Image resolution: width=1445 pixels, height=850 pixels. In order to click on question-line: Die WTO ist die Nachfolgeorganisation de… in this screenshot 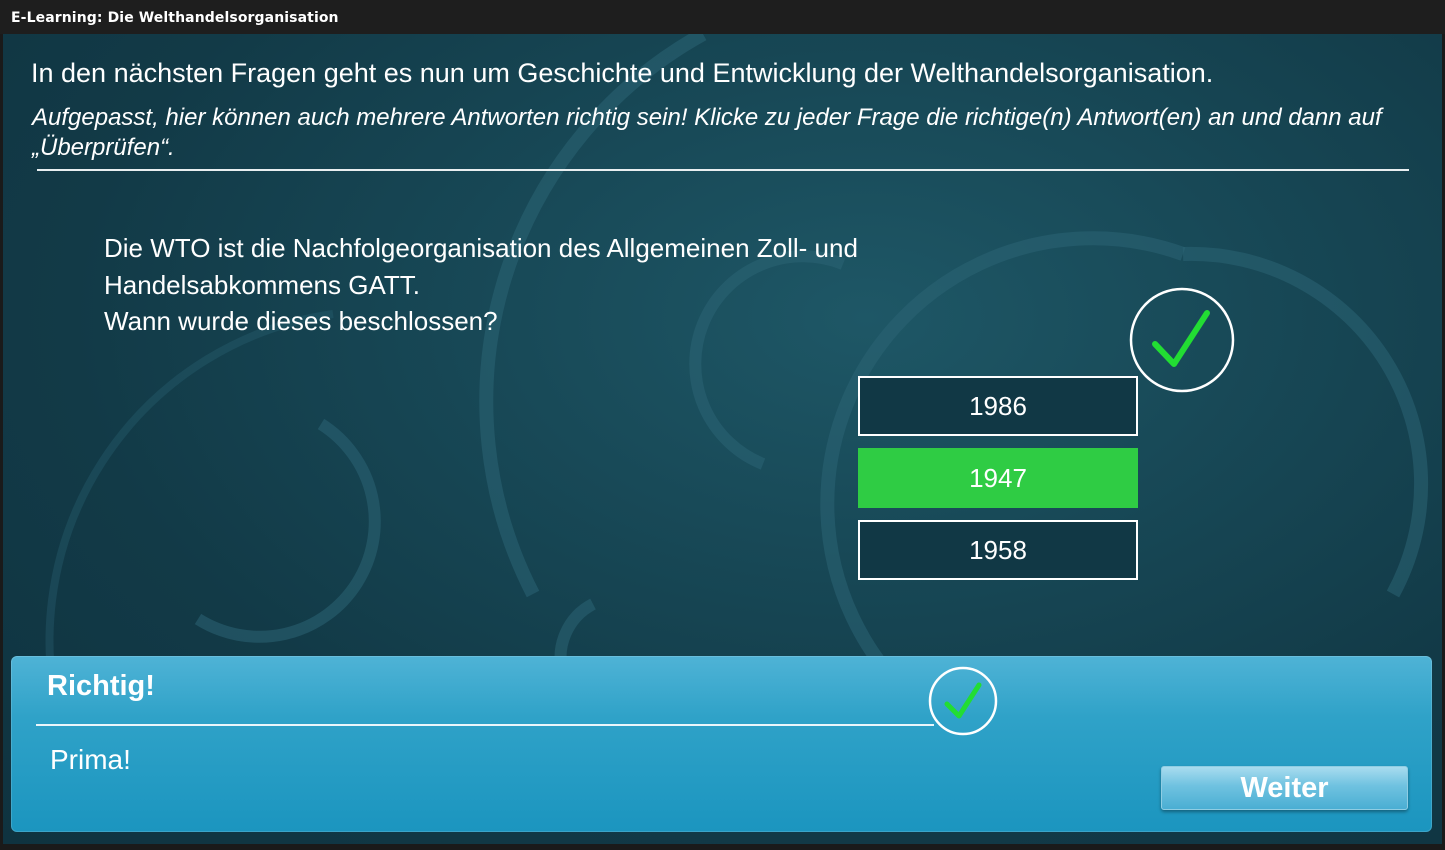, I will do `click(481, 248)`.